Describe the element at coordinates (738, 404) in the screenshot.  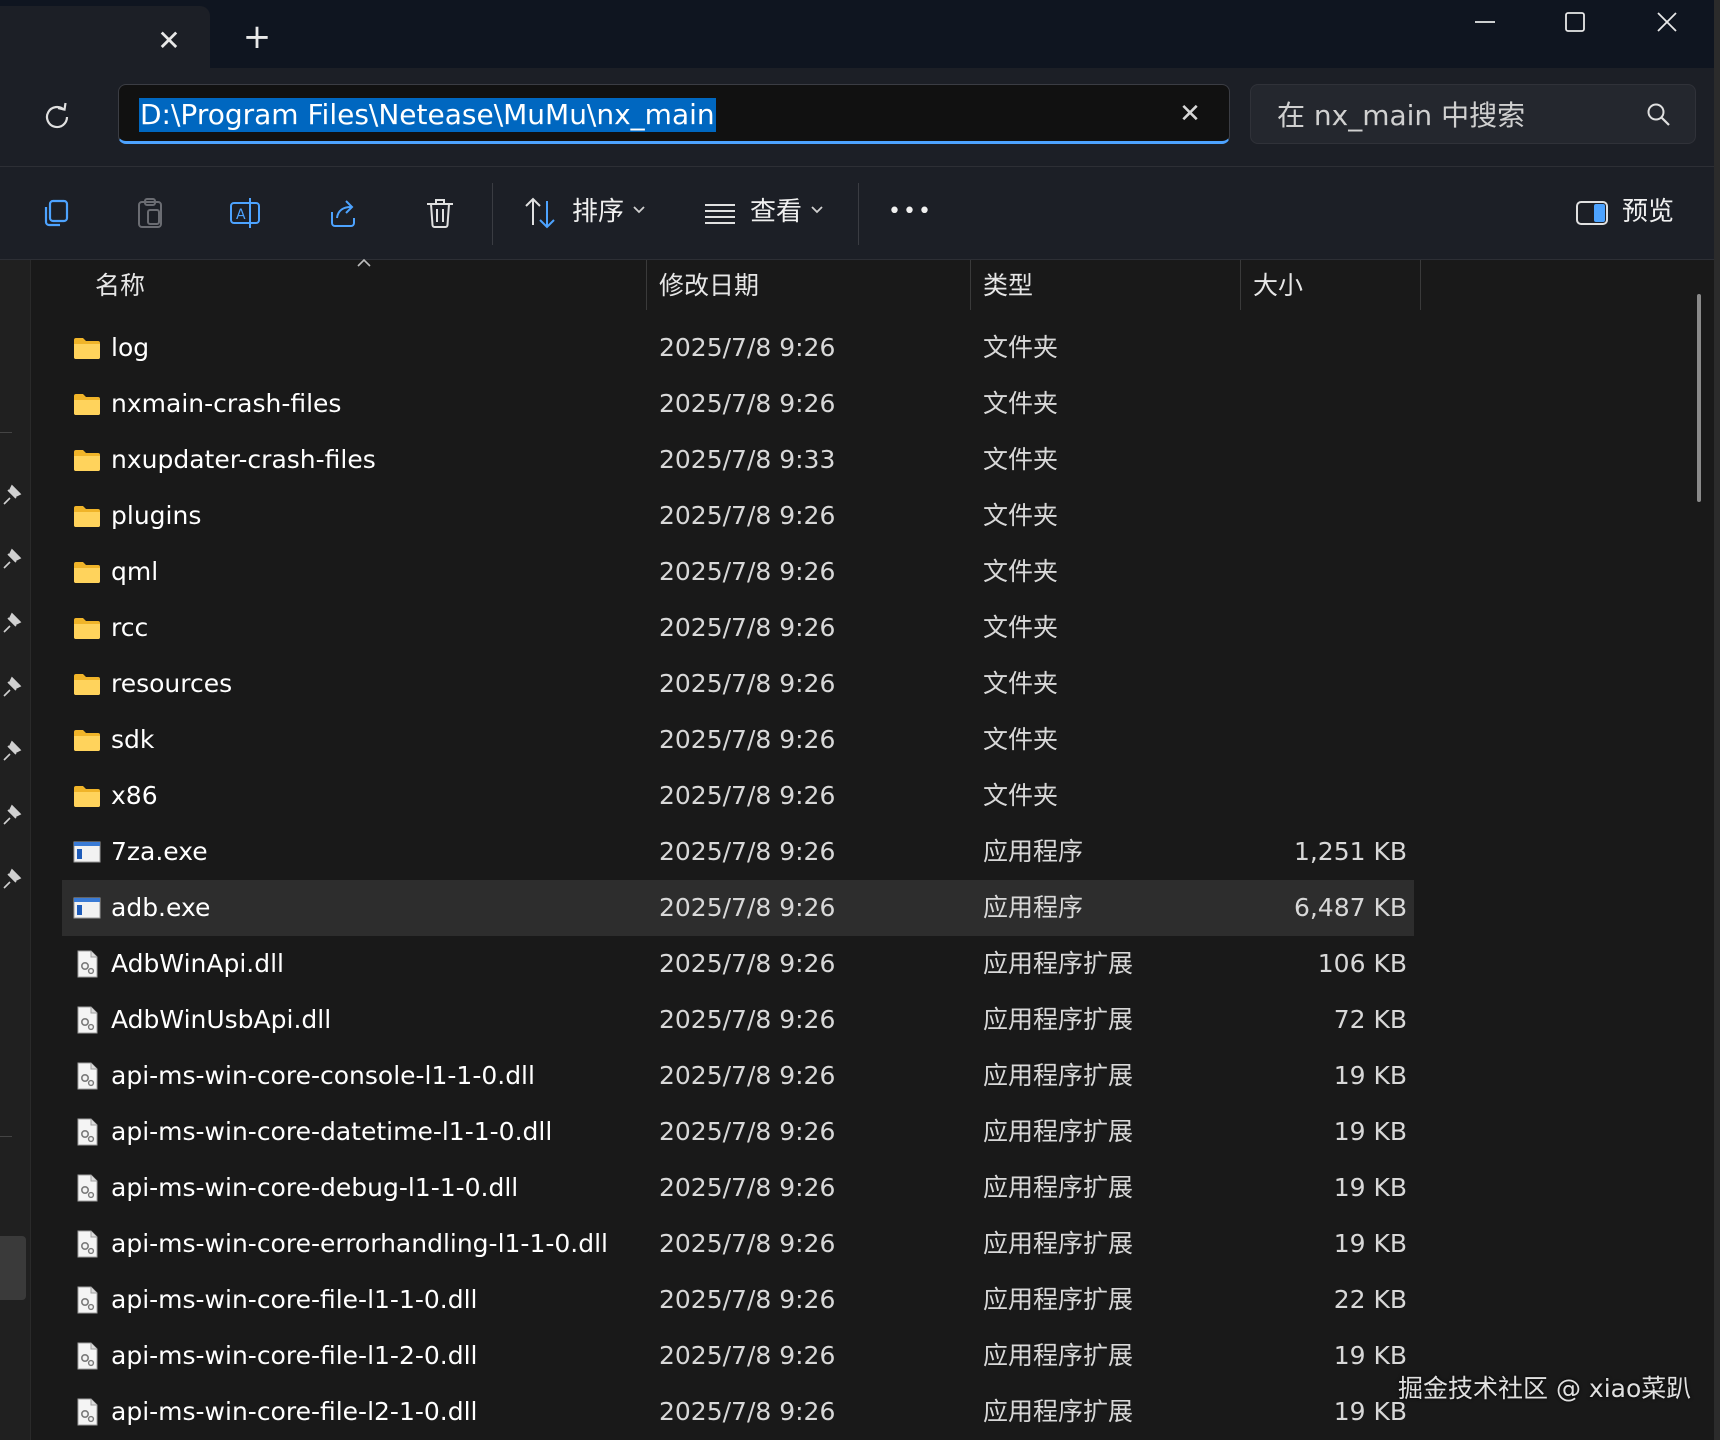
I see `file-row: nxmain-crash-files 2025/7/8 9:26 文件夹` at that location.